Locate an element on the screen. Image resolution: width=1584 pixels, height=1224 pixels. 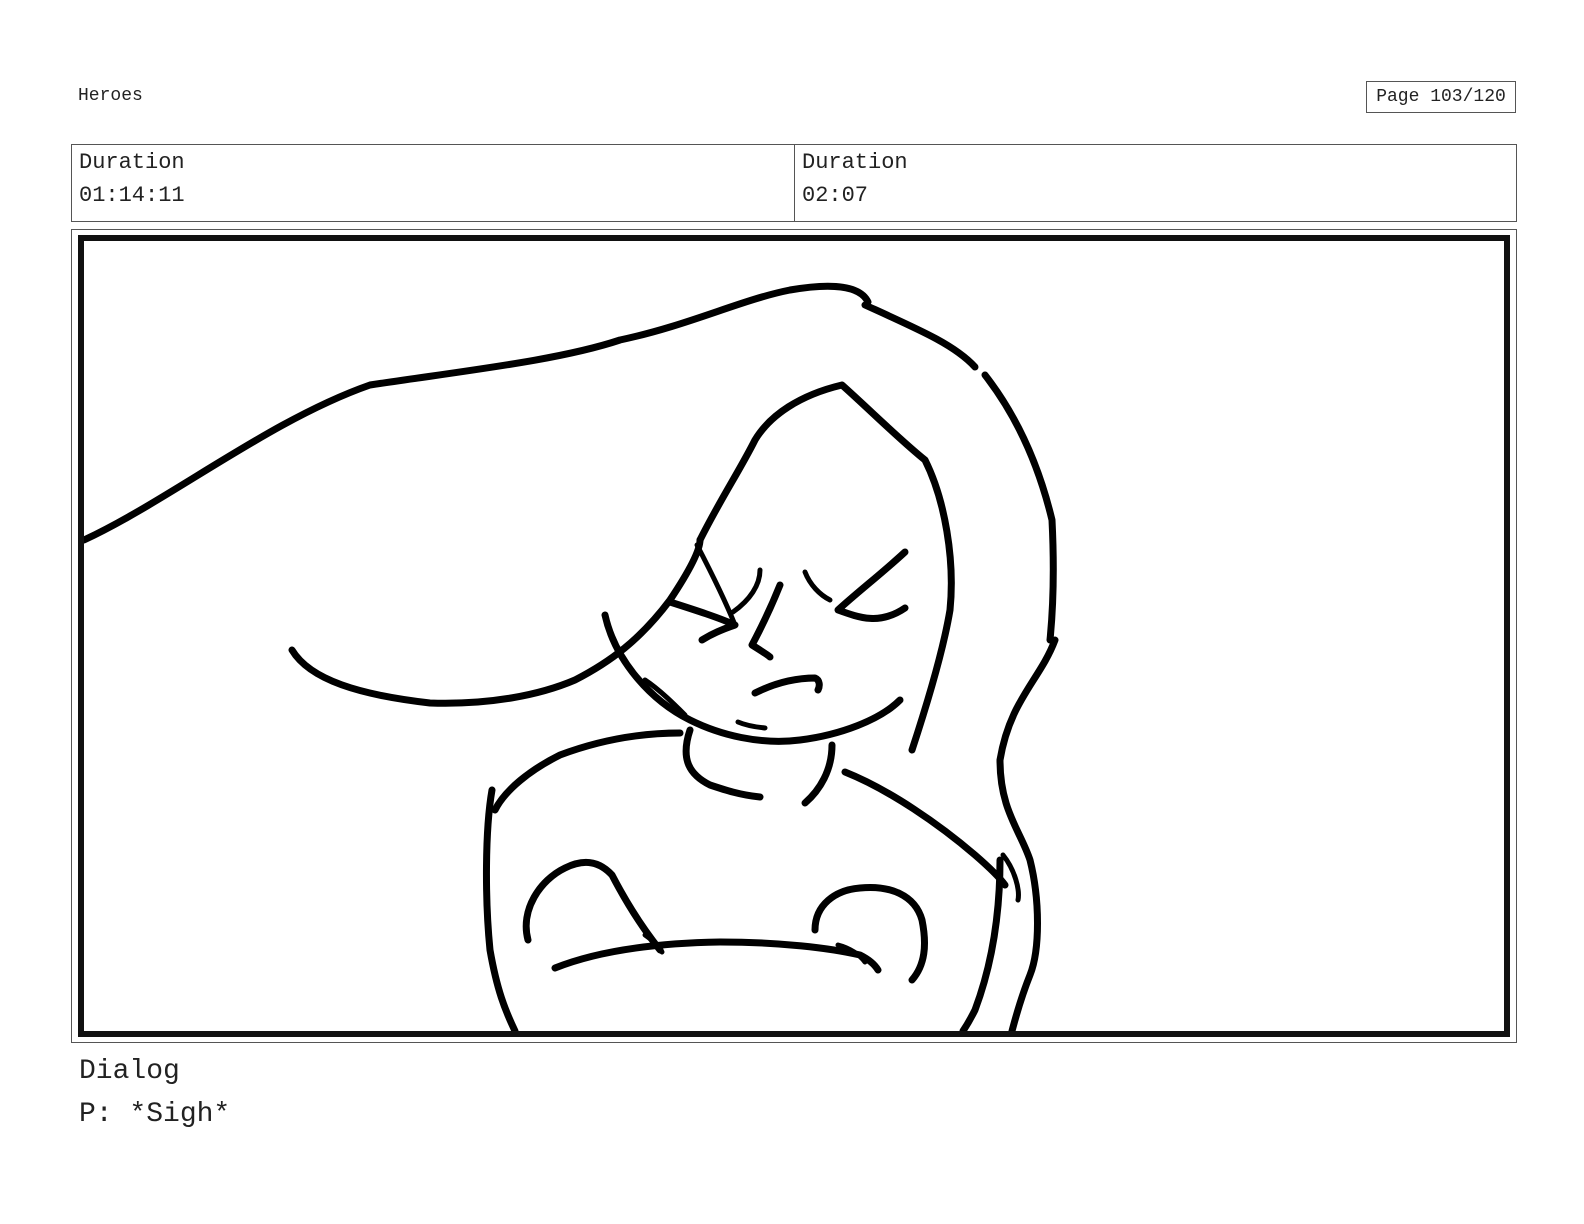
dialog-text: P: *Sigh* is located at coordinates (155, 1114).